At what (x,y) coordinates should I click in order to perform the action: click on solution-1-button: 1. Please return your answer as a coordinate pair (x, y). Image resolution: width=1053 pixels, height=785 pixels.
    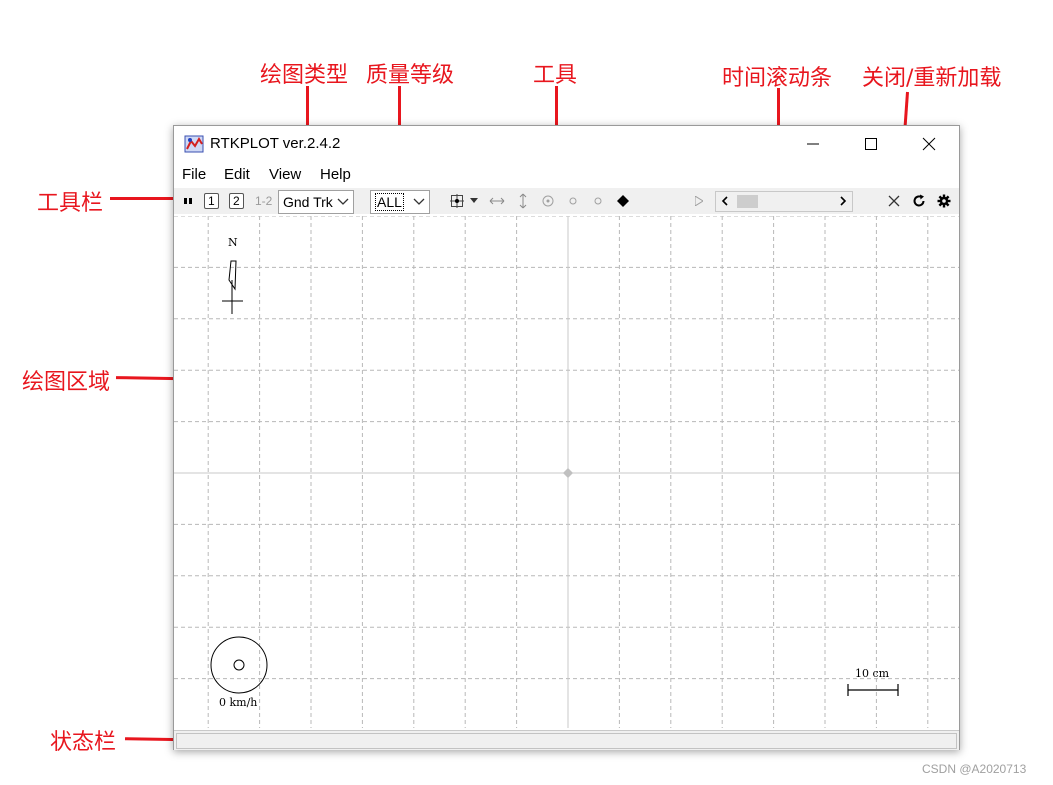
    Looking at the image, I should click on (211, 201).